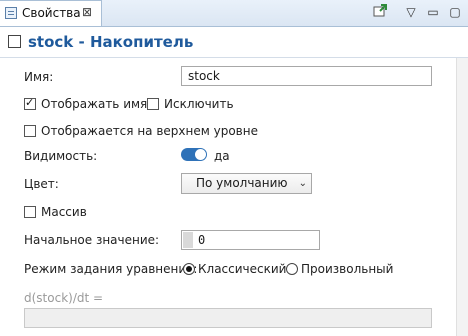 This screenshot has width=468, height=336. I want to click on properties-icon, so click(11, 13).